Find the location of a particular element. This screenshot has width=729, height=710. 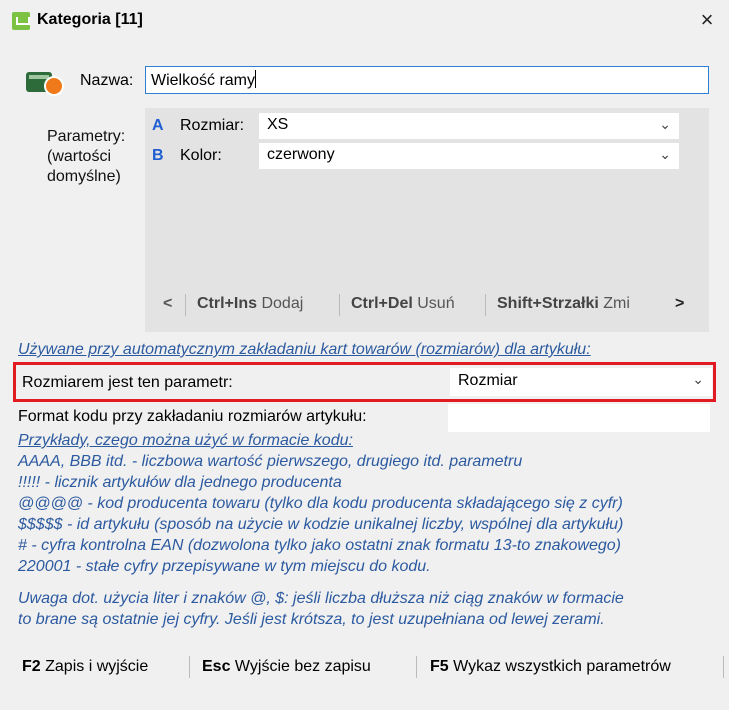

params-label: Parametry: (wartości domyślne) is located at coordinates (86, 156).